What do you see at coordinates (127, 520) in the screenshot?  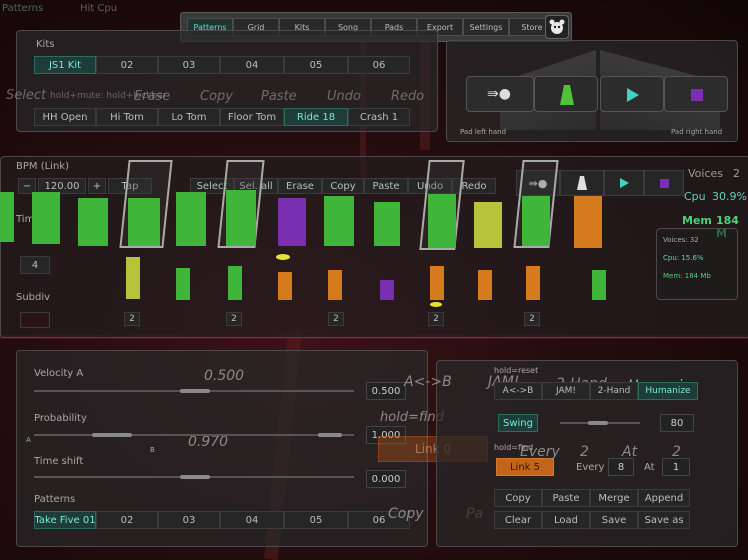 I see `pattern-button-2: 02` at bounding box center [127, 520].